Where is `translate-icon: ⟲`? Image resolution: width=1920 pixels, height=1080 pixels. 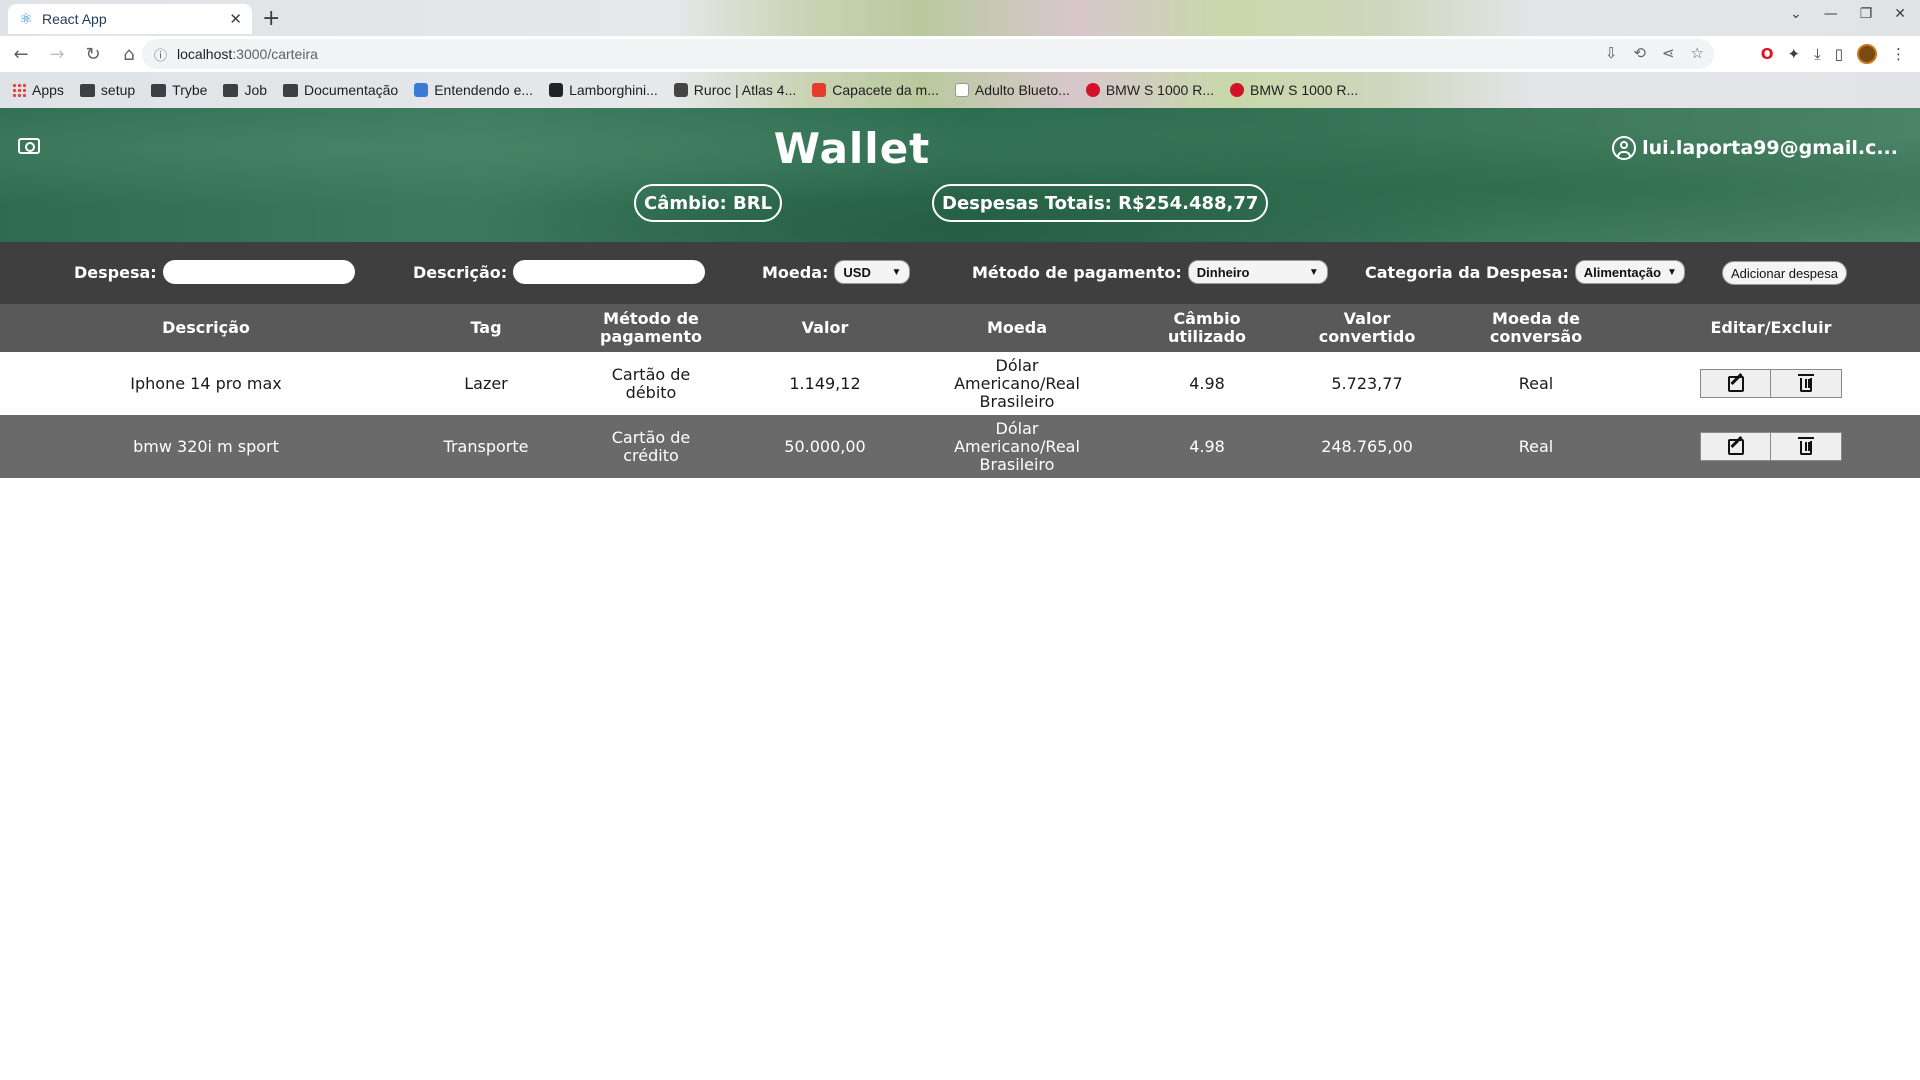 translate-icon: ⟲ is located at coordinates (1639, 53).